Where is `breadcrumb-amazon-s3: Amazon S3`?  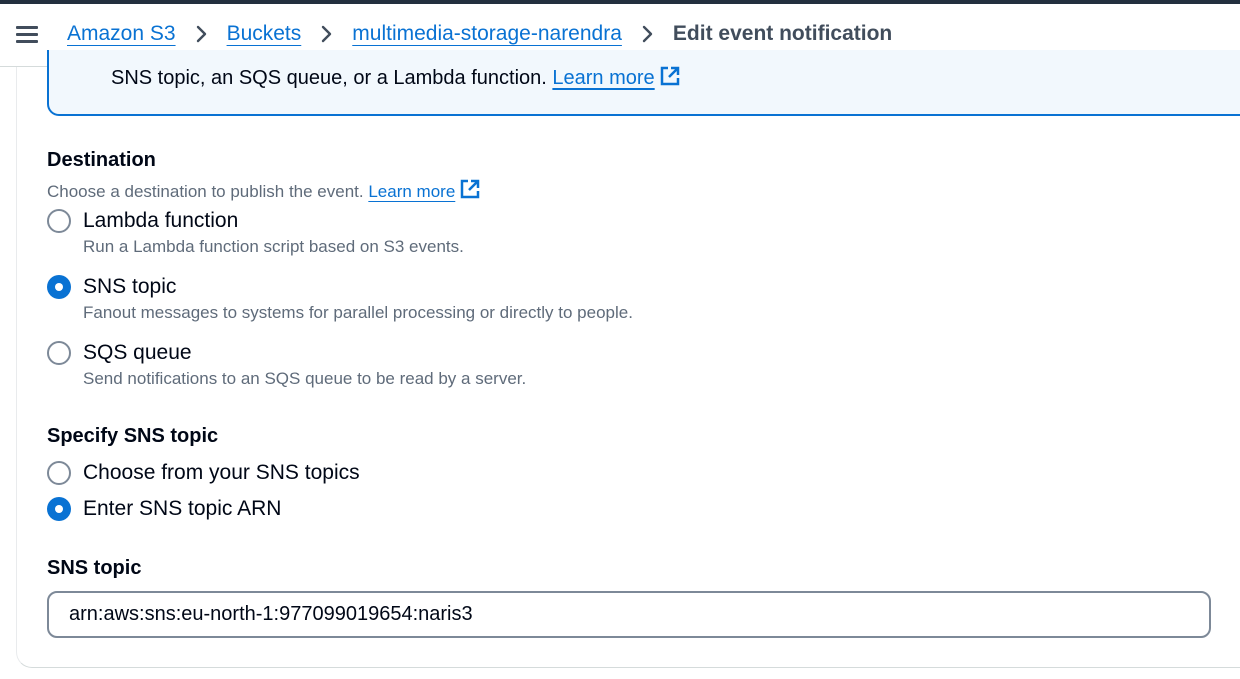
breadcrumb-amazon-s3: Amazon S3 is located at coordinates (121, 34).